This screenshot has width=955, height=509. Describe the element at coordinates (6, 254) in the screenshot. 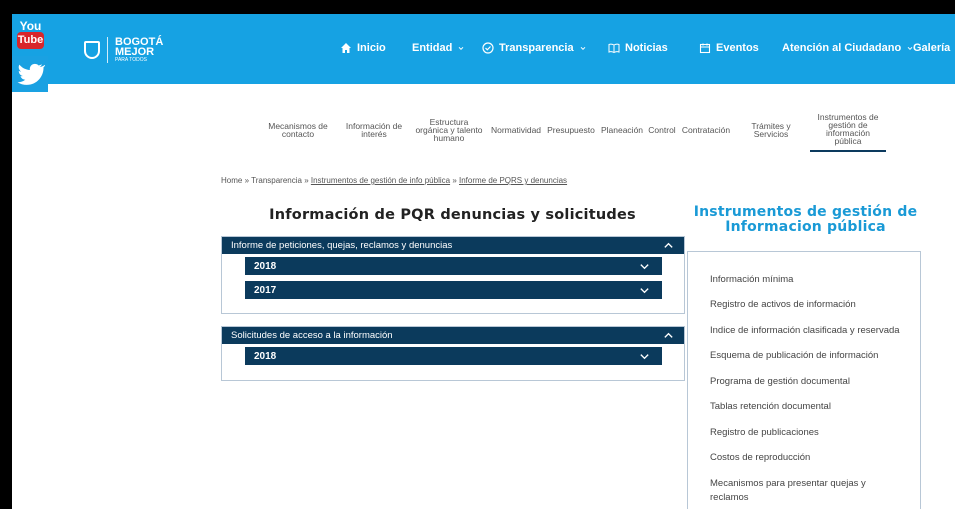

I see `left-black-border` at that location.